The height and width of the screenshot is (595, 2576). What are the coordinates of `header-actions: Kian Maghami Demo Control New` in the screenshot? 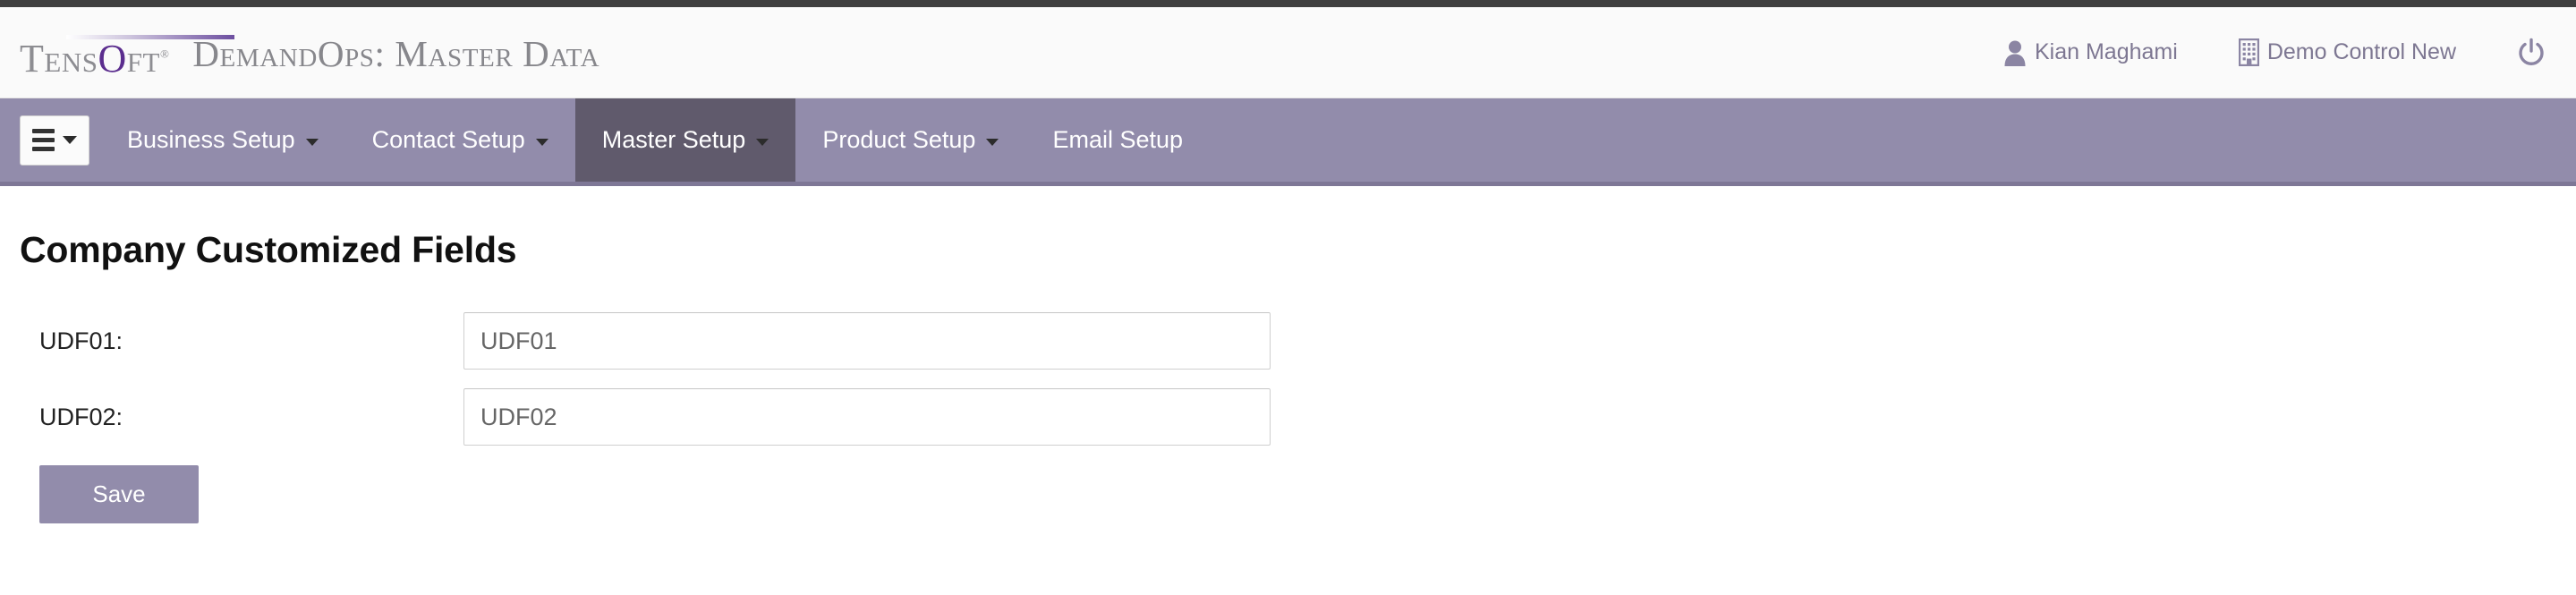 It's located at (2262, 53).